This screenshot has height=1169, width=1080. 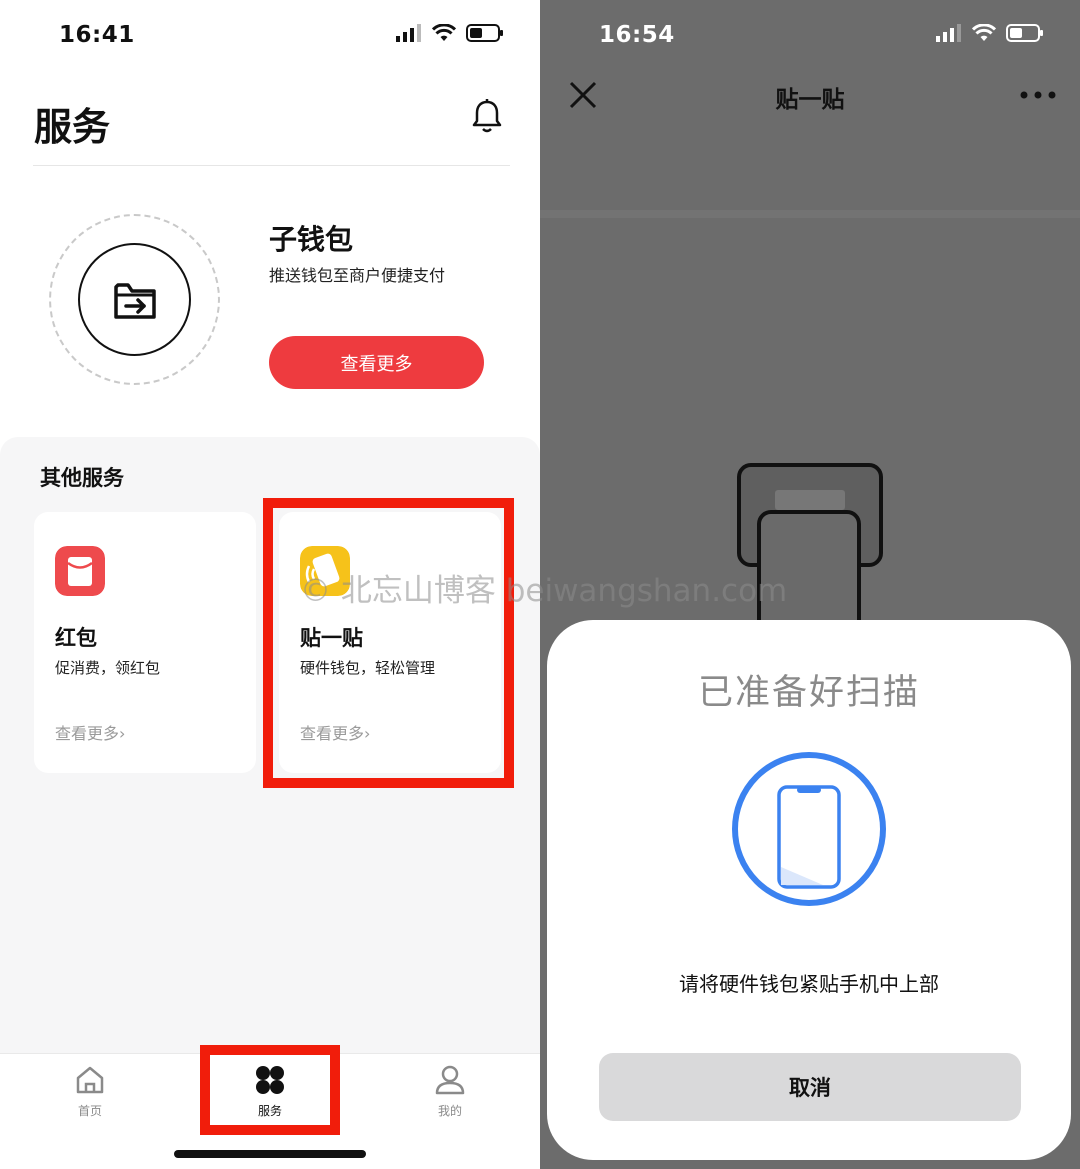 I want to click on tab-services: 服务, so click(x=270, y=1094).